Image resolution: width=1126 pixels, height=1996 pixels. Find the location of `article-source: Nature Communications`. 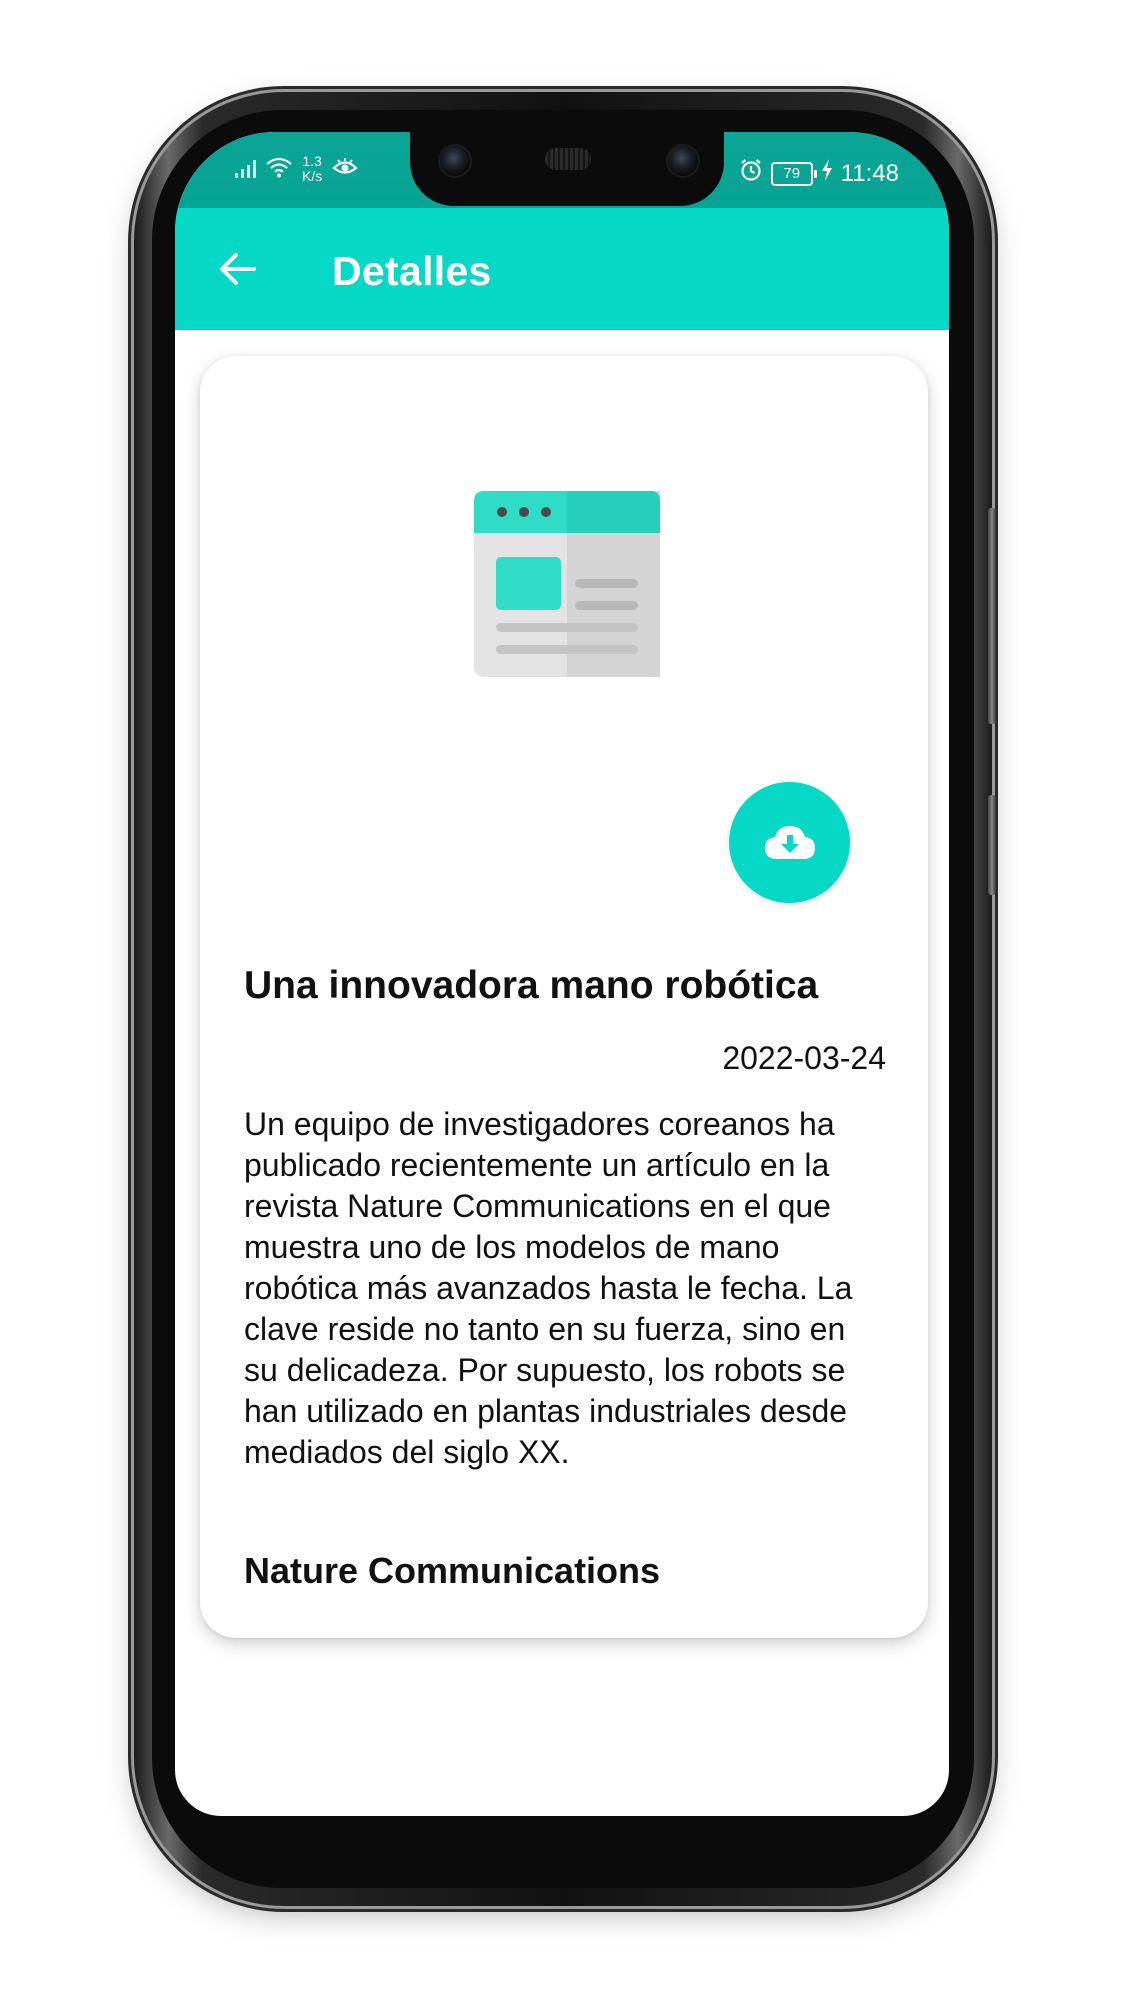

article-source: Nature Communications is located at coordinates (452, 1570).